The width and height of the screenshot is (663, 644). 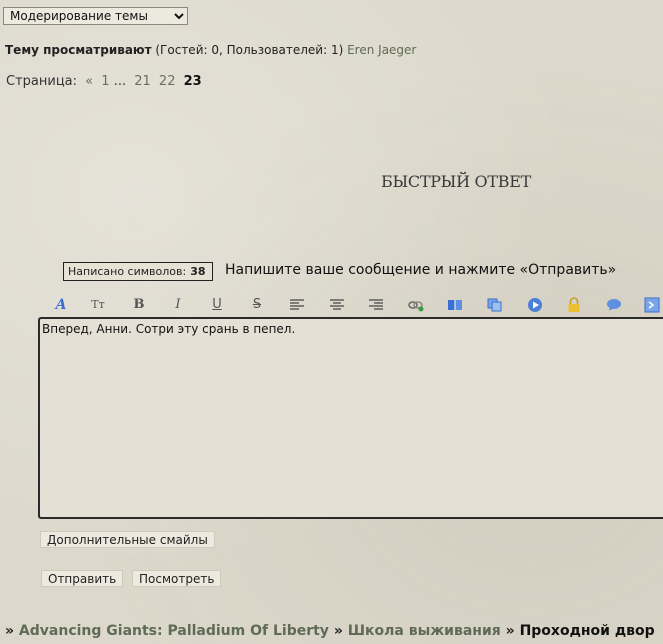 I want to click on copy-icon, so click(x=495, y=305).